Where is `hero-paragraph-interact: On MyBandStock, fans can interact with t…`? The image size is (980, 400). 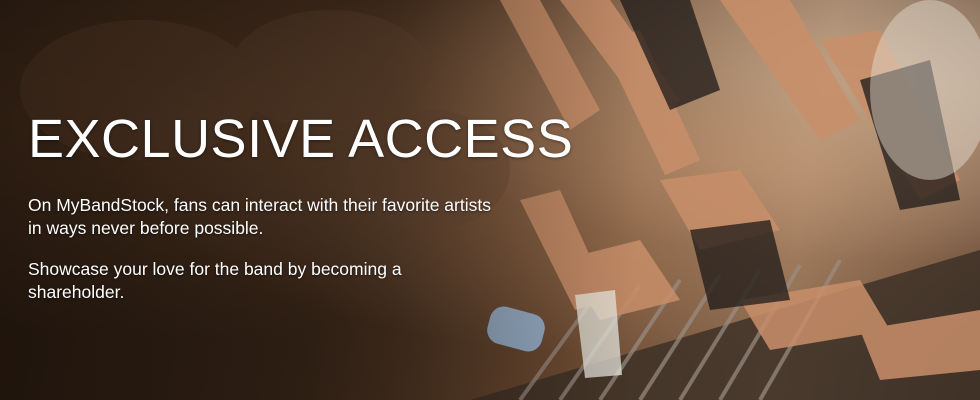 hero-paragraph-interact: On MyBandStock, fans can interact with t… is located at coordinates (259, 216).